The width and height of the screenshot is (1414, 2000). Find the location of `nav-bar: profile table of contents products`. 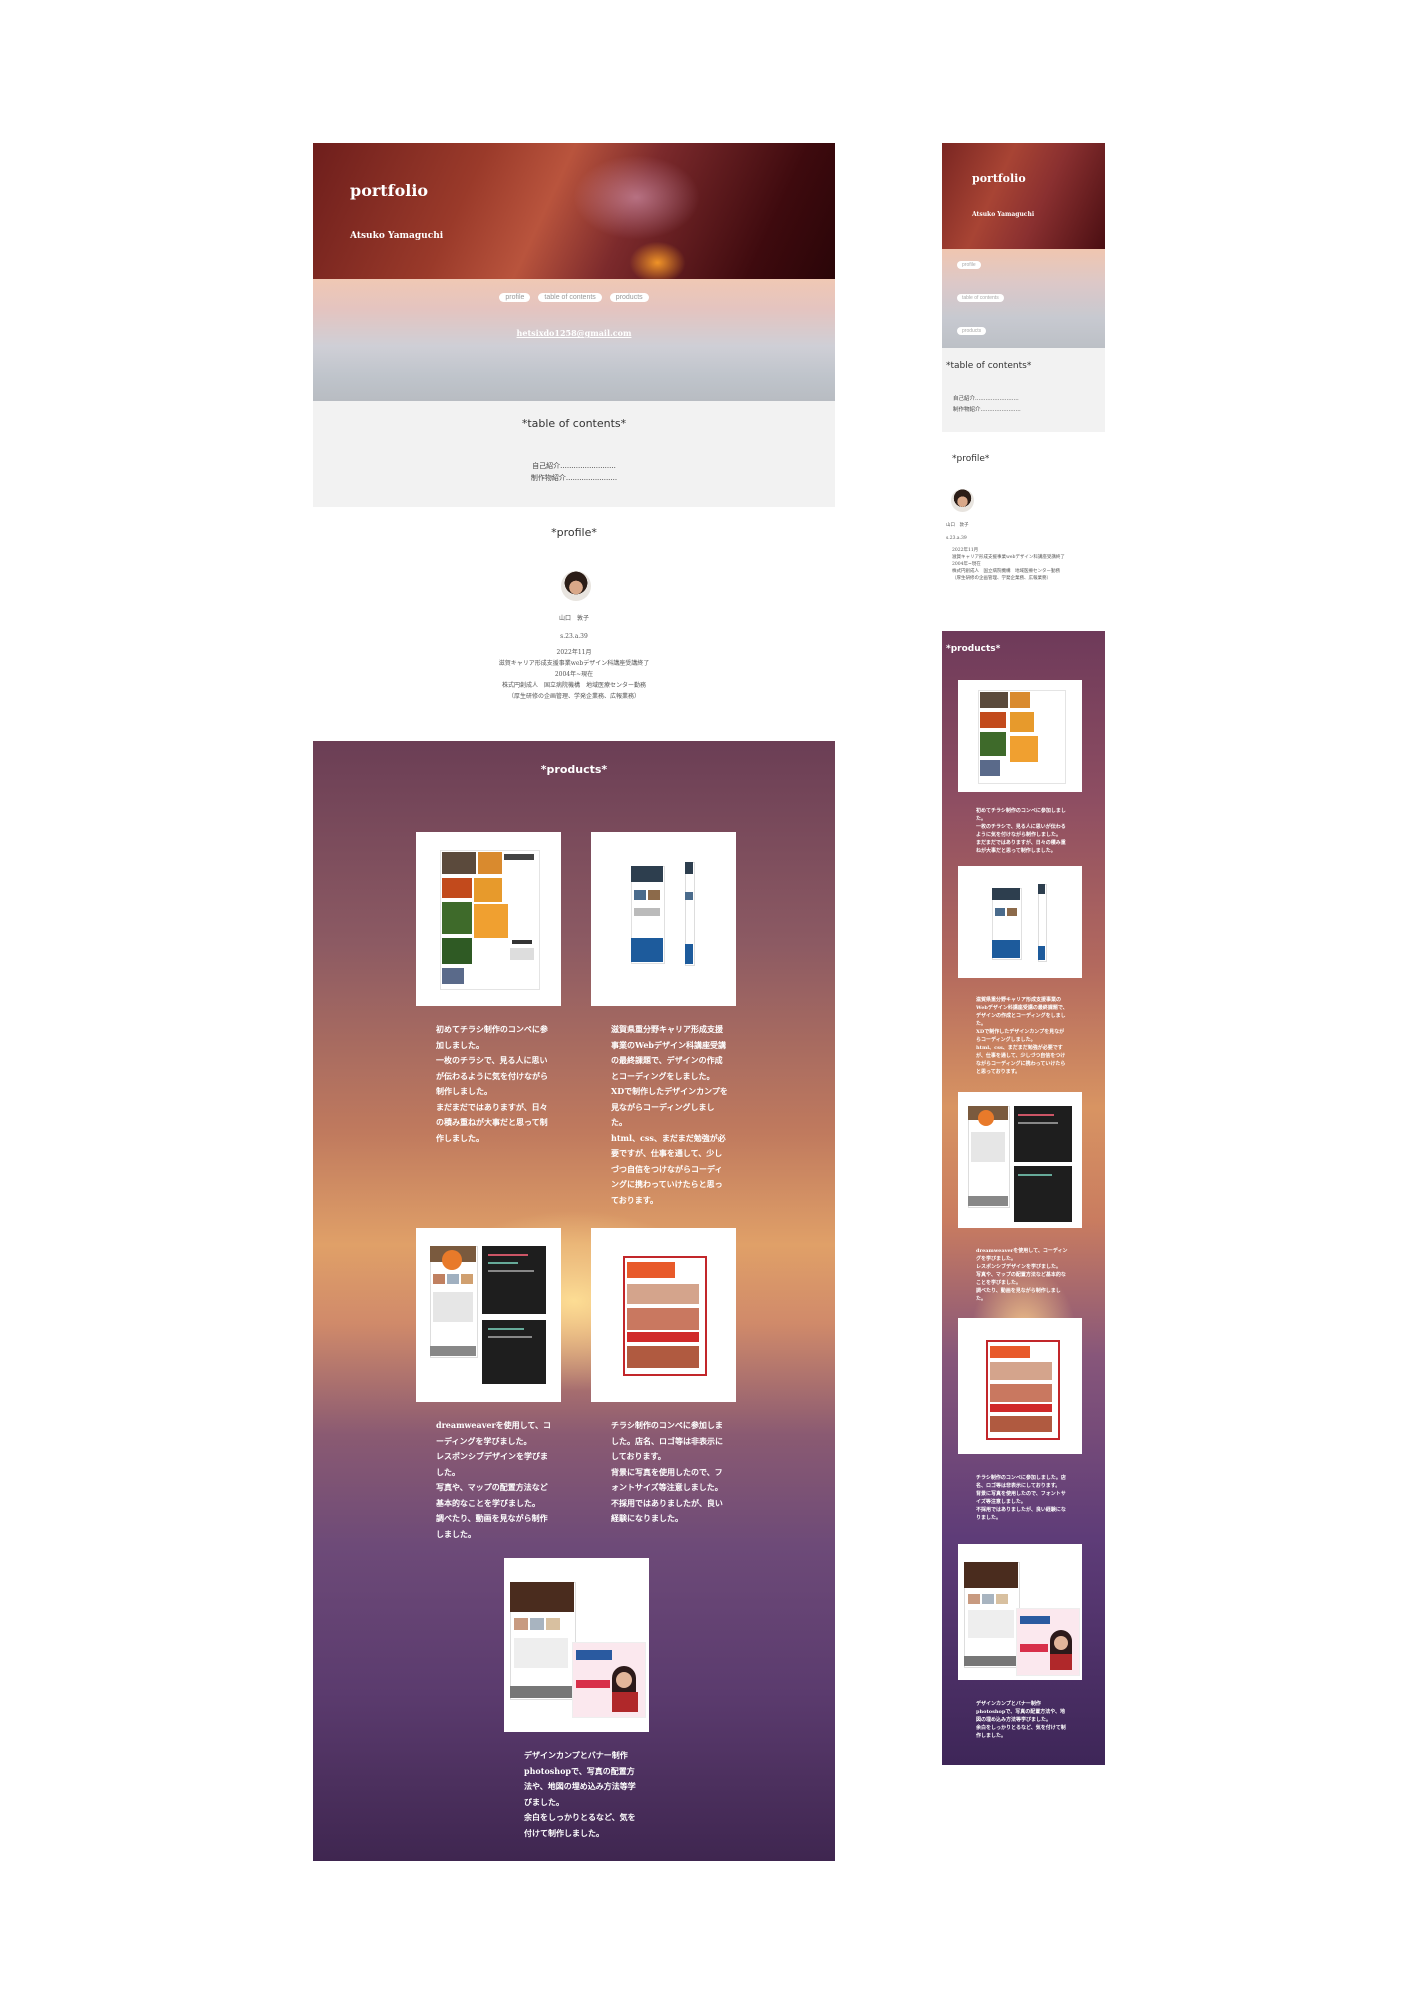

nav-bar: profile table of contents products is located at coordinates (574, 297).